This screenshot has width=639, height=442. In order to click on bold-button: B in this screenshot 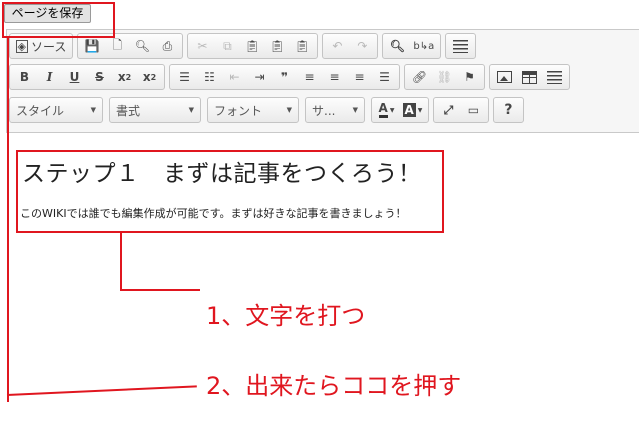, I will do `click(25, 77)`.